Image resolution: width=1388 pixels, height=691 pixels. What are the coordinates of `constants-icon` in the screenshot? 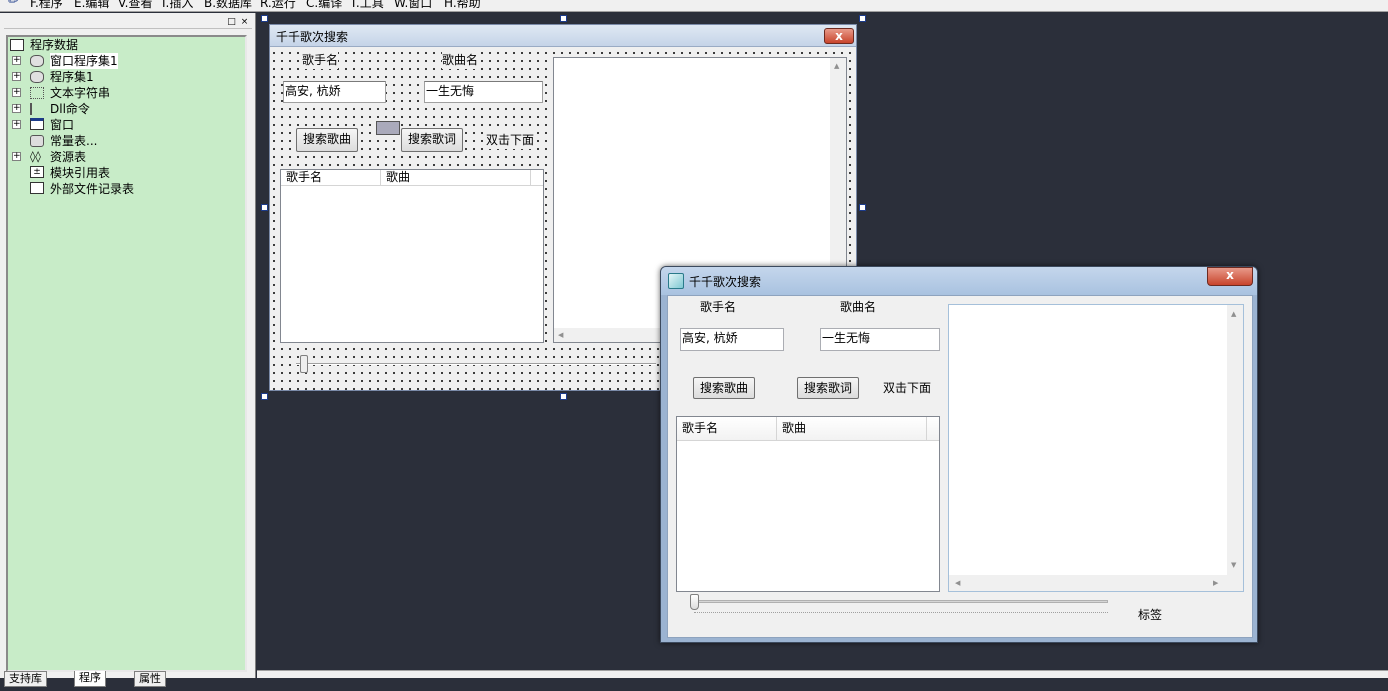 It's located at (37, 141).